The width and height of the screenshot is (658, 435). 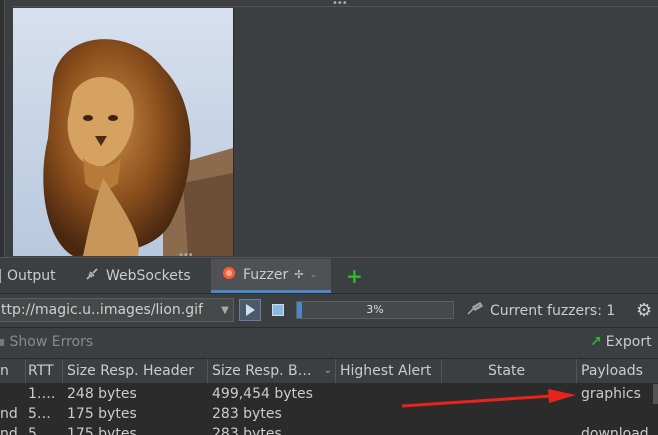 I want to click on tab-websockets-label: WebSockets, so click(x=148, y=276).